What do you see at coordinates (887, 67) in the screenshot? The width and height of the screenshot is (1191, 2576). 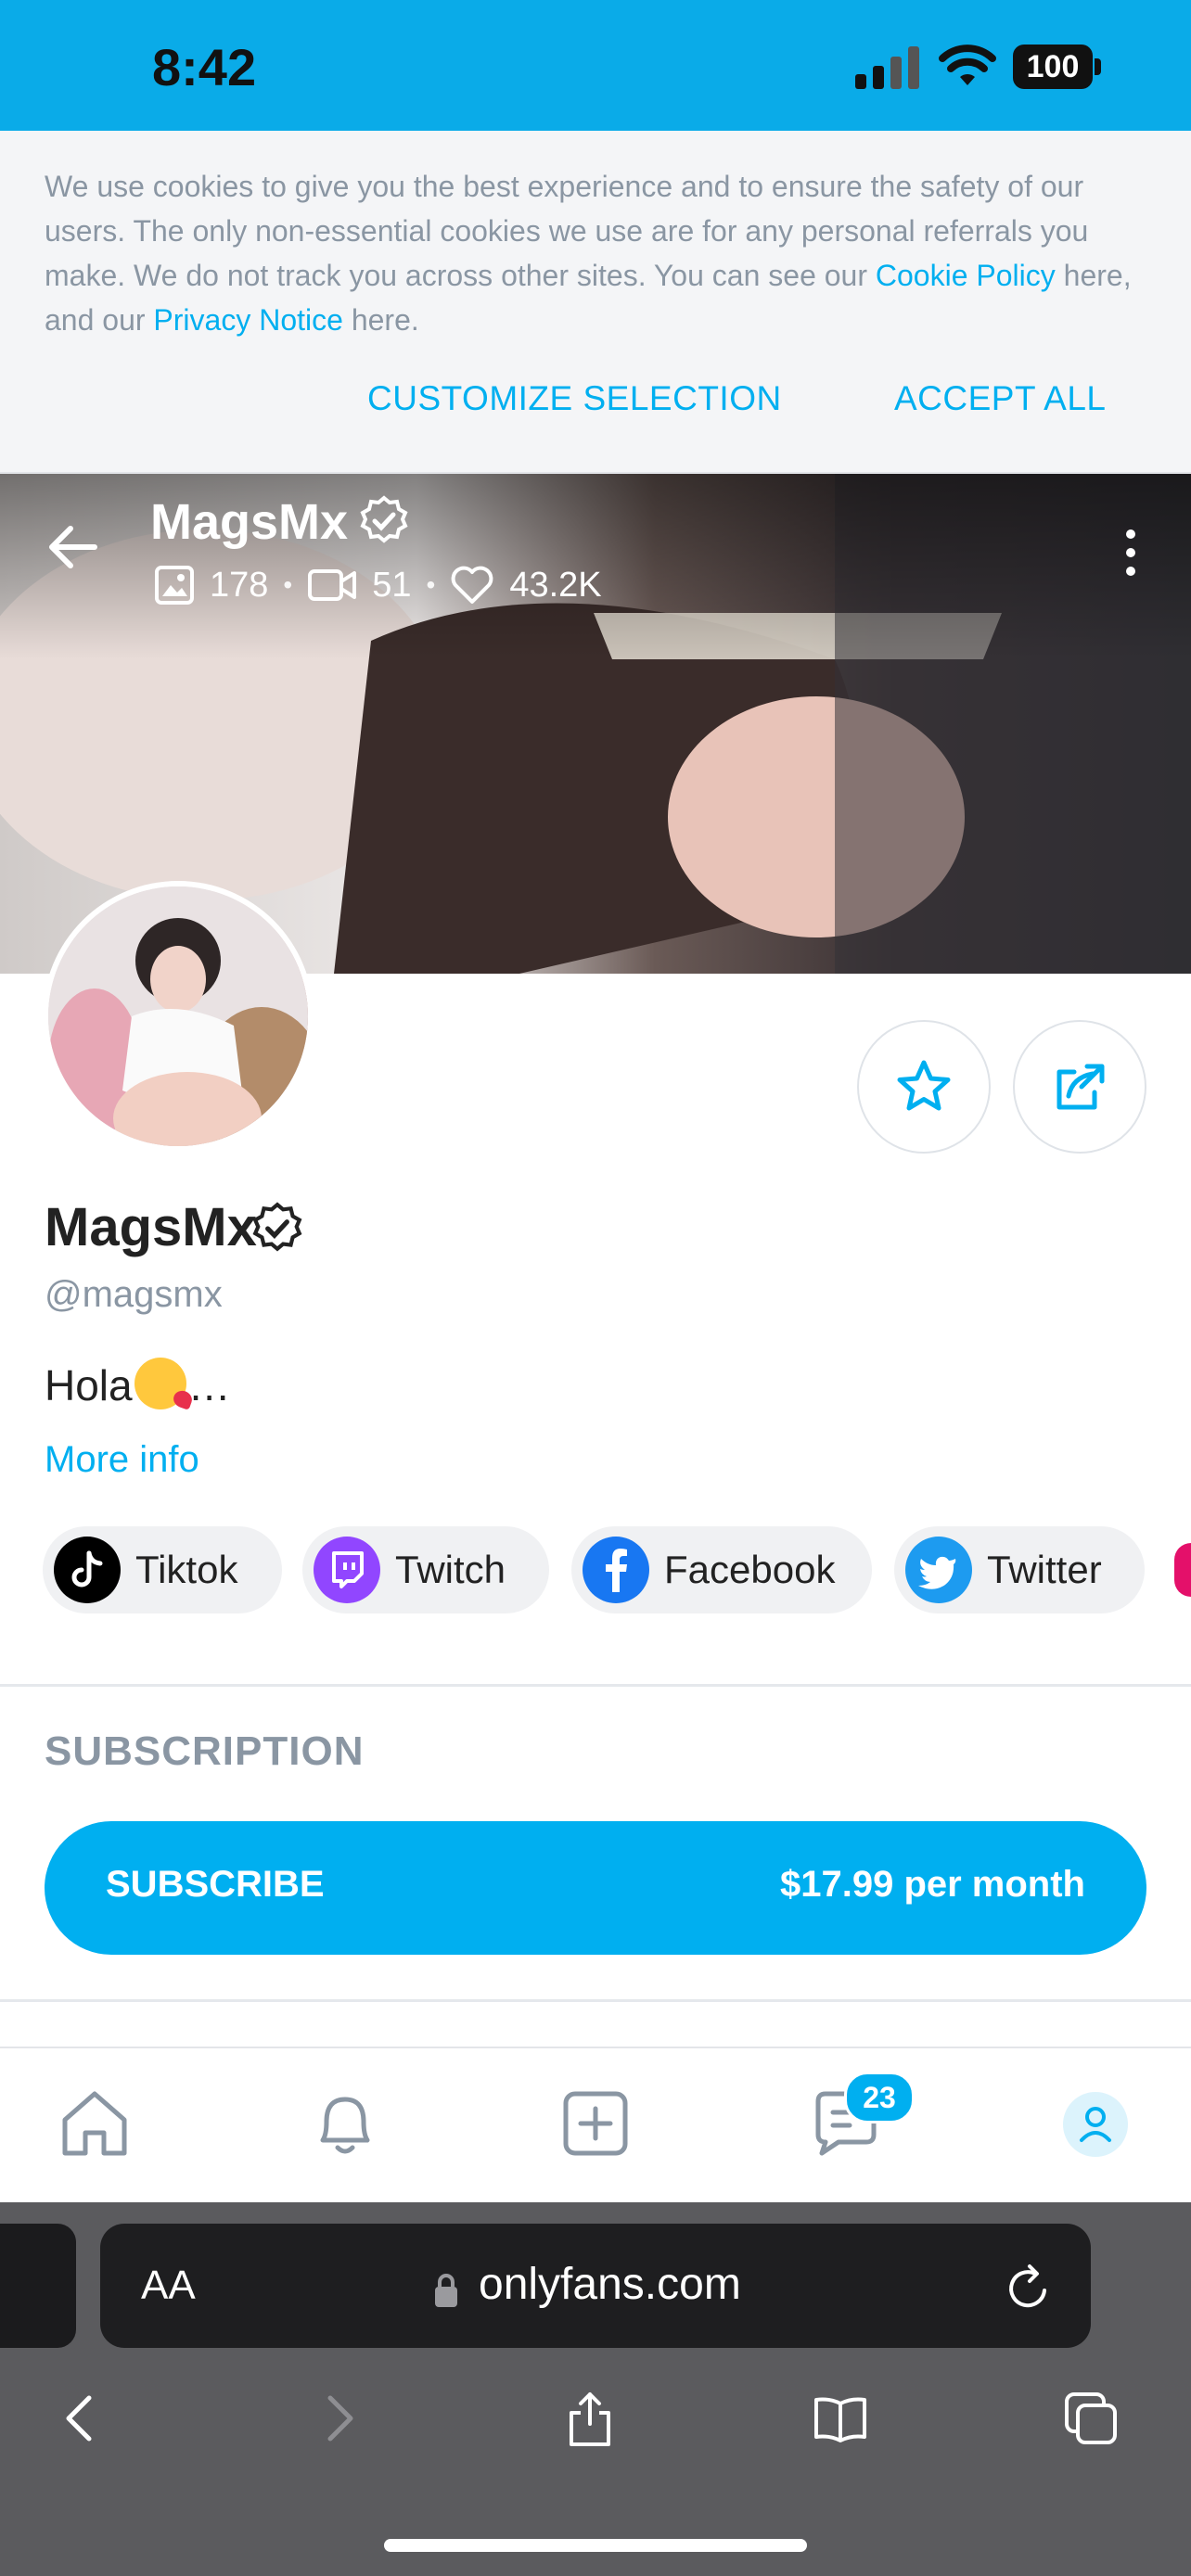 I see `cellular-signal-icon` at bounding box center [887, 67].